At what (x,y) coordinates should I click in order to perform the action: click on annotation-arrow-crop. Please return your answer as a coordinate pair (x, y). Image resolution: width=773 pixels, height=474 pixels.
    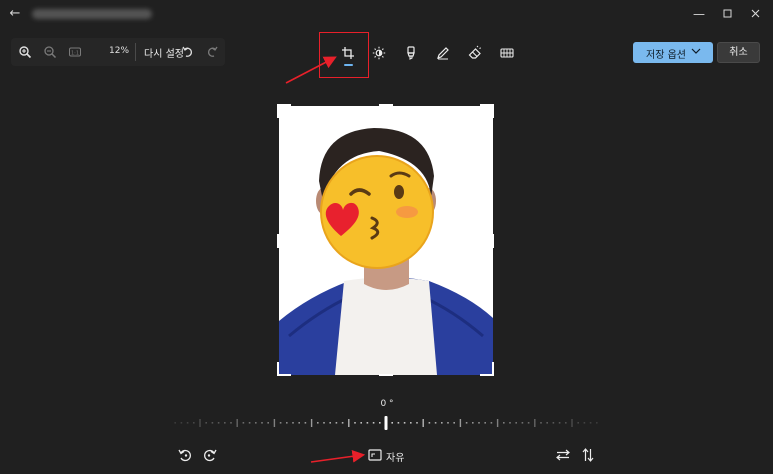
    Looking at the image, I should click on (311, 70).